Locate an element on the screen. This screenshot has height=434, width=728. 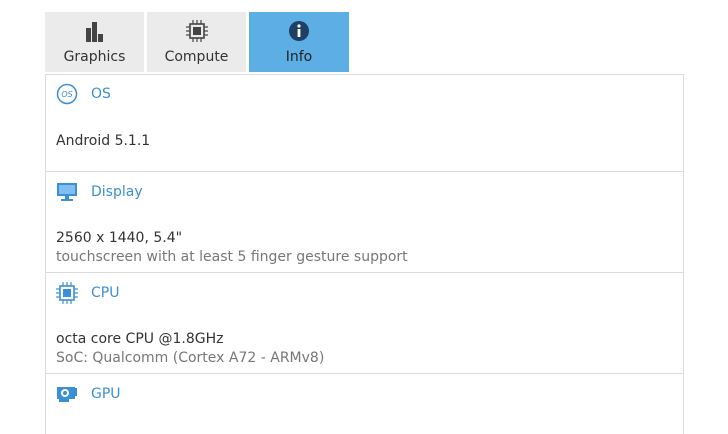
section-title: Display is located at coordinates (117, 192).